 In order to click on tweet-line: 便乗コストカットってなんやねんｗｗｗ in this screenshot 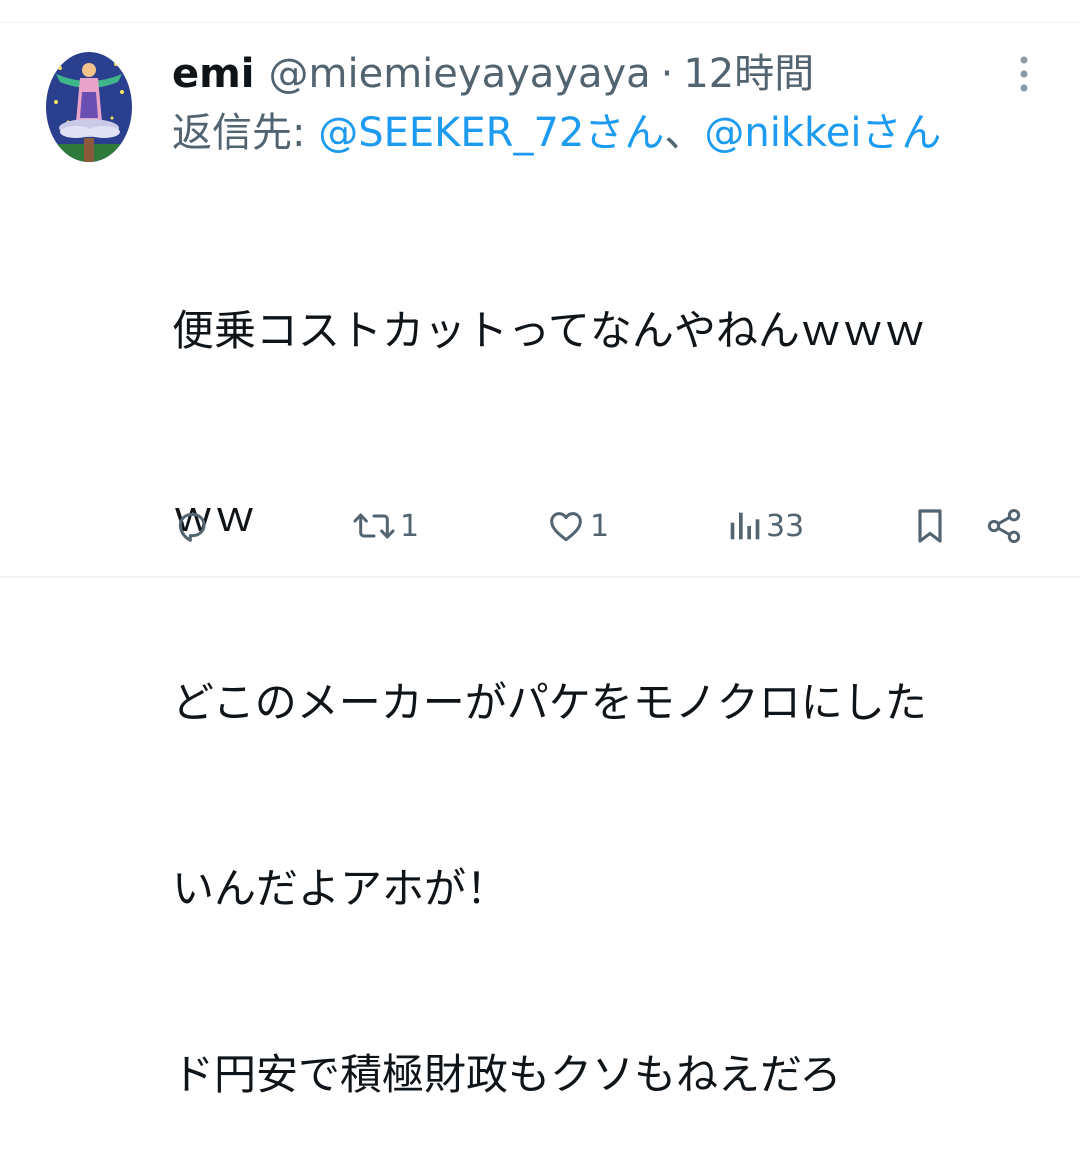, I will do `click(549, 330)`.